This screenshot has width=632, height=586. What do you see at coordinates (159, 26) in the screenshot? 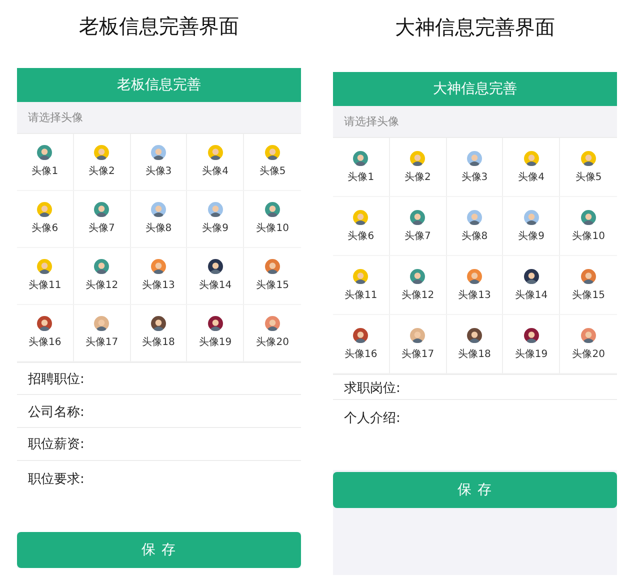
I see `screen-caption: 老板信息完善界面` at bounding box center [159, 26].